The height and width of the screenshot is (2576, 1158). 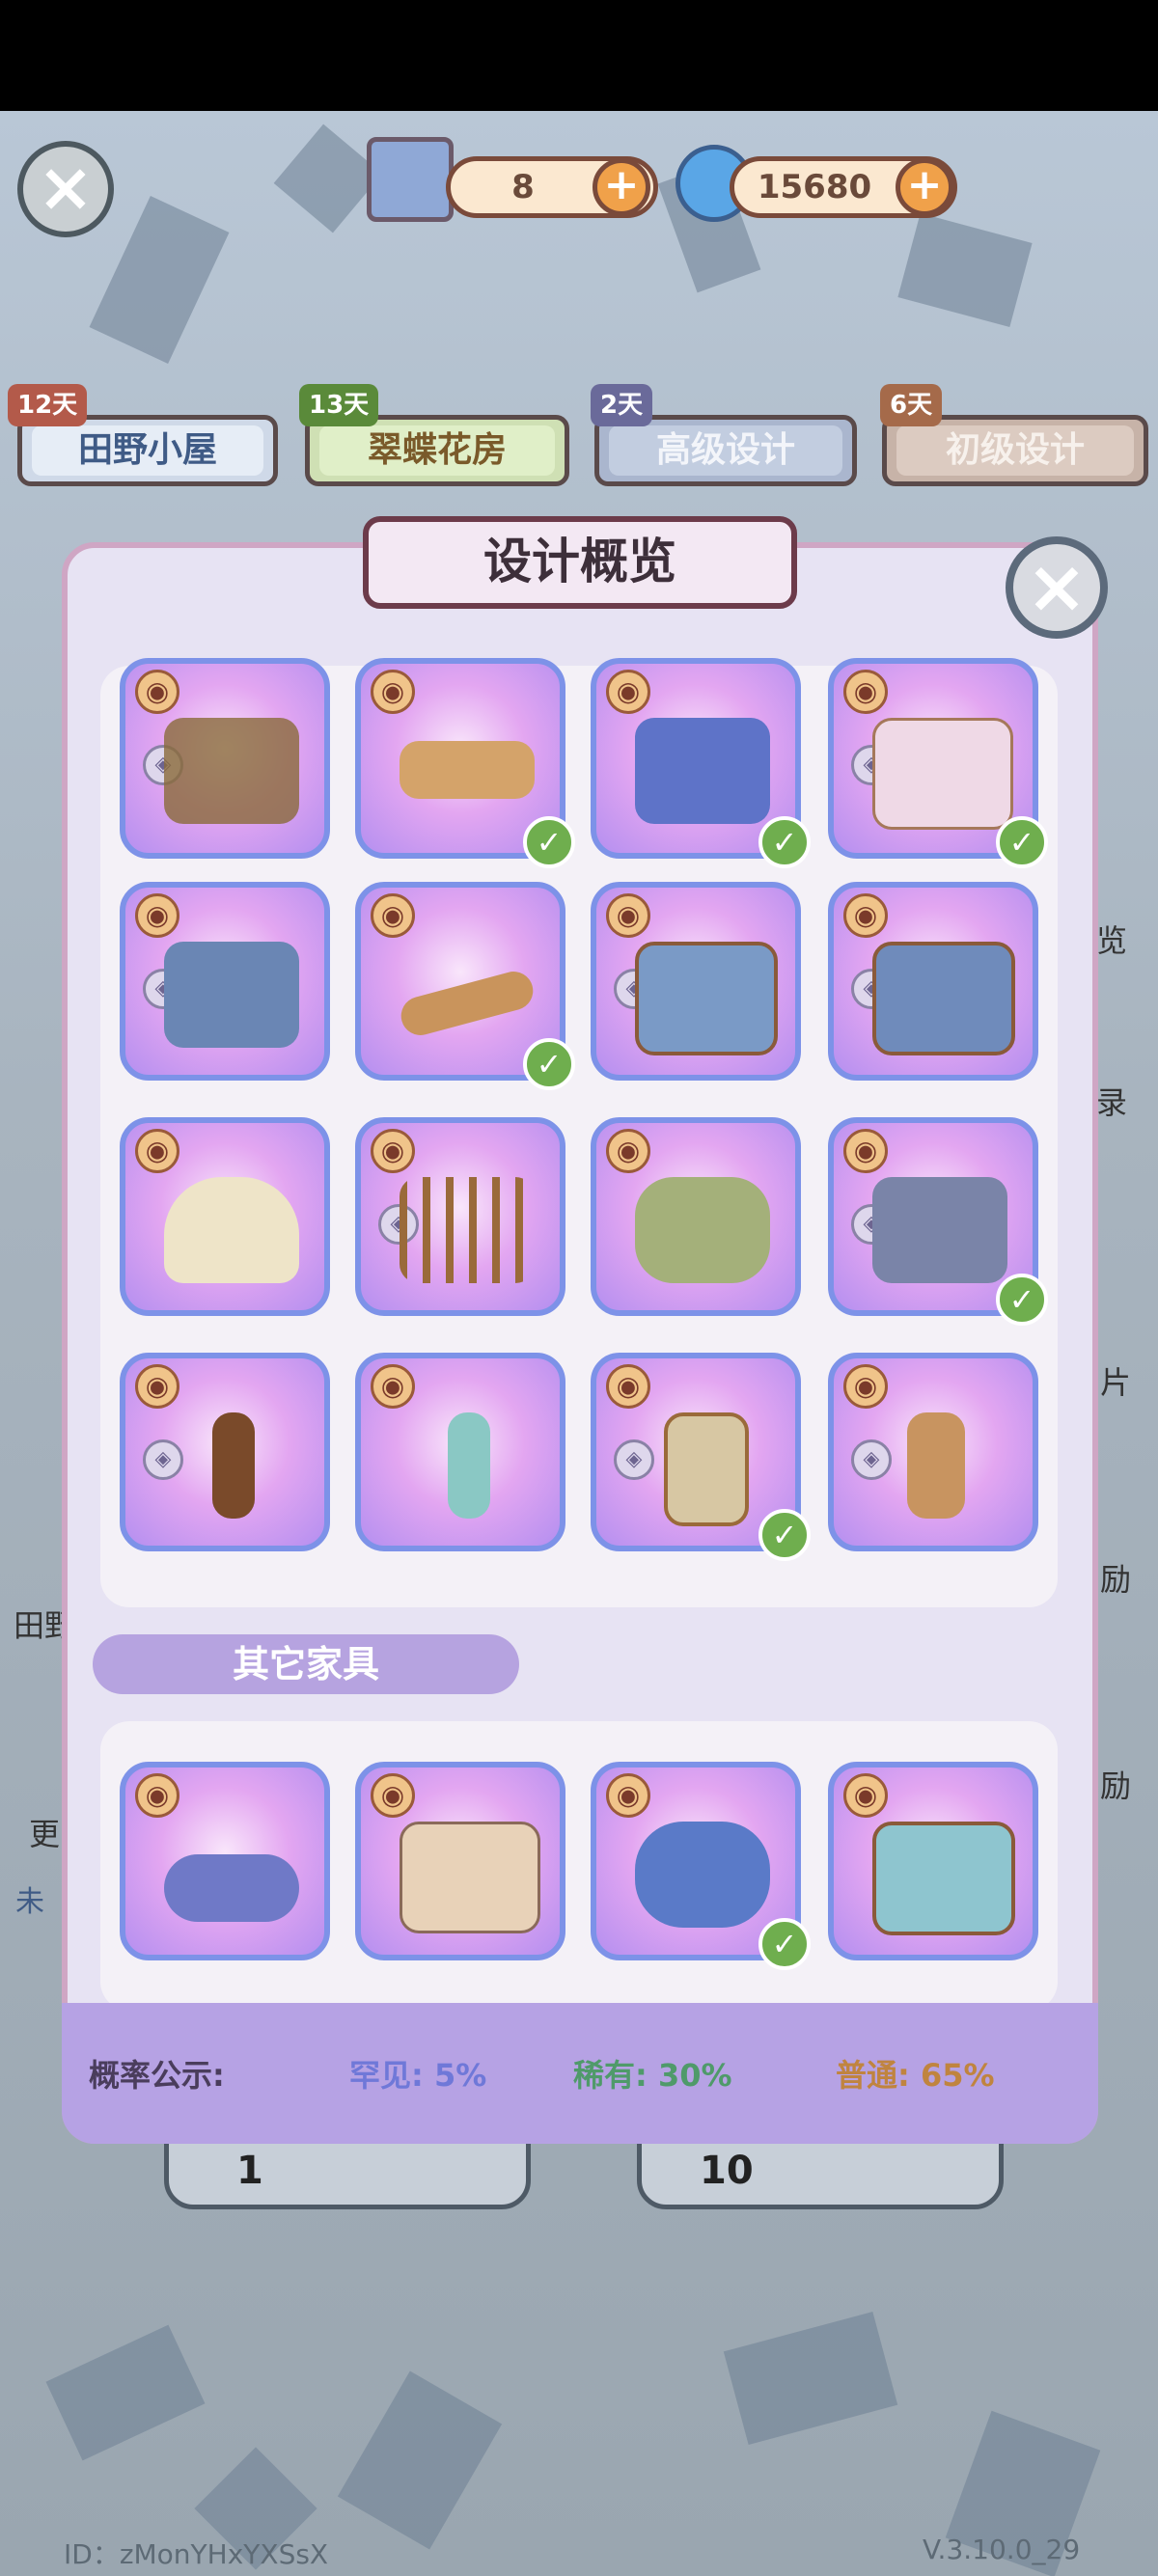 What do you see at coordinates (579, 56) in the screenshot?
I see `status-bar` at bounding box center [579, 56].